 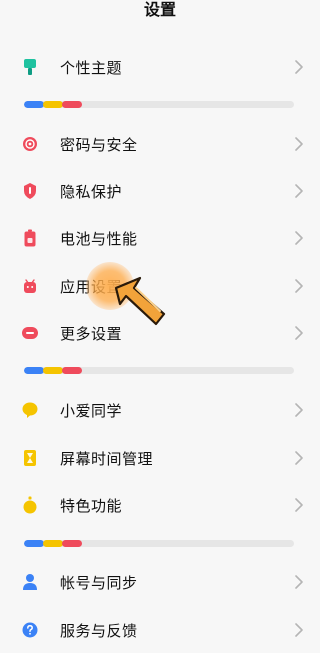 I want to click on settings-item-special-features: 特色功能, so click(x=160, y=505).